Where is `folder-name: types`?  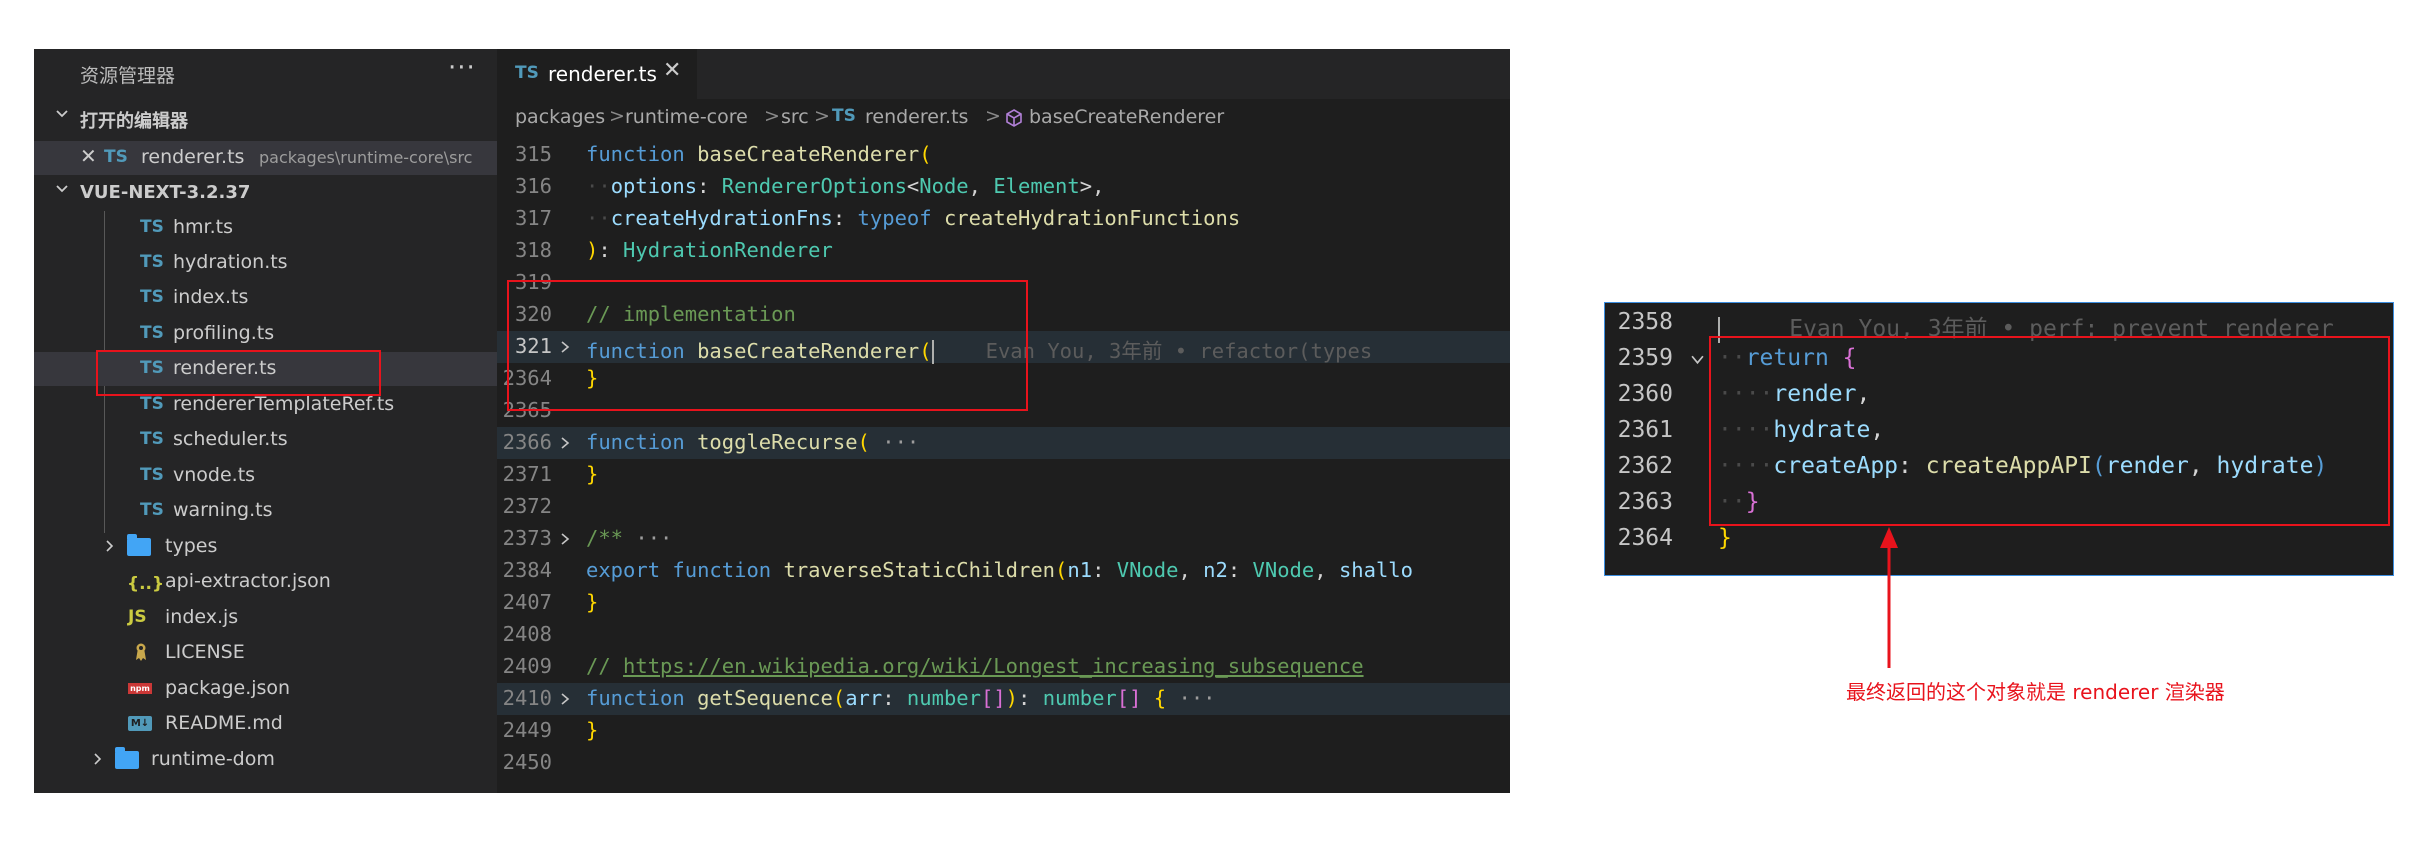 folder-name: types is located at coordinates (191, 546).